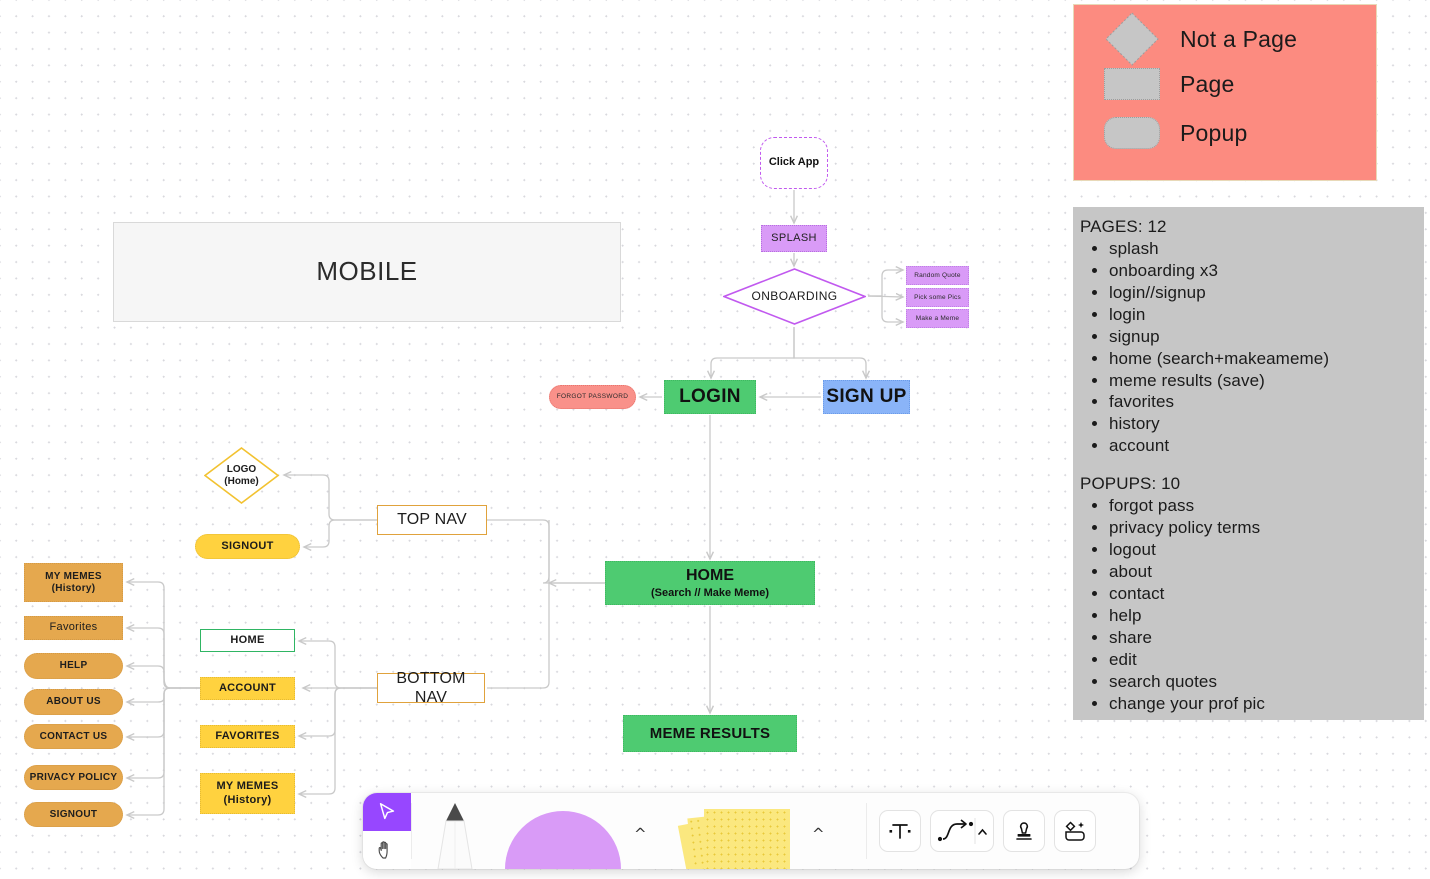 Image resolution: width=1430 pixels, height=879 pixels. I want to click on node-onboarding-step-2-label: Pick some Pics, so click(937, 297).